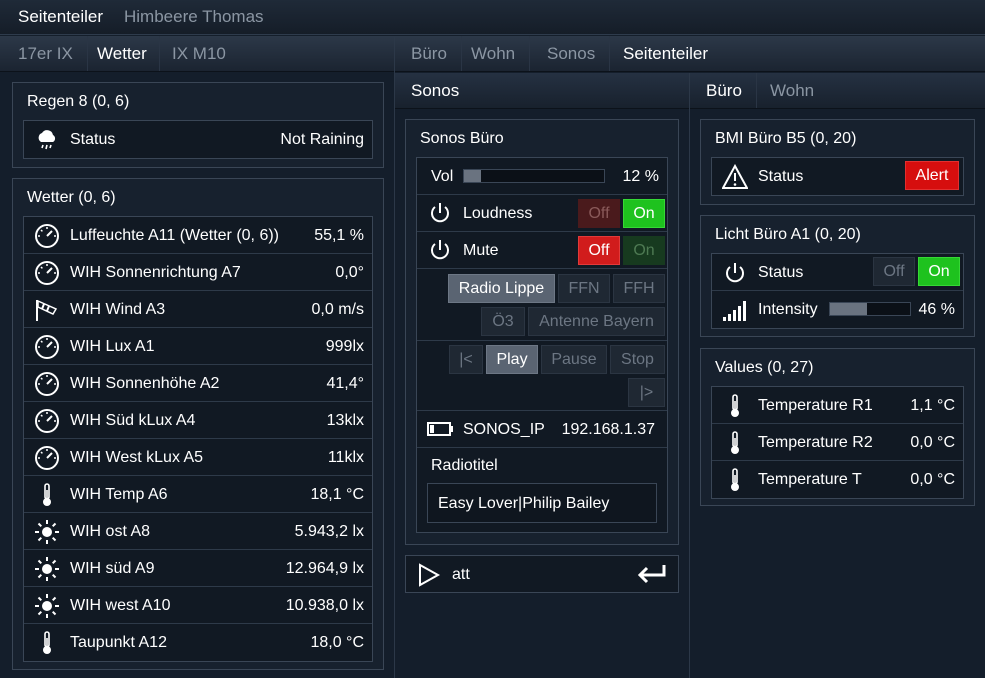 The image size is (985, 678). I want to click on att-label: att, so click(461, 574).